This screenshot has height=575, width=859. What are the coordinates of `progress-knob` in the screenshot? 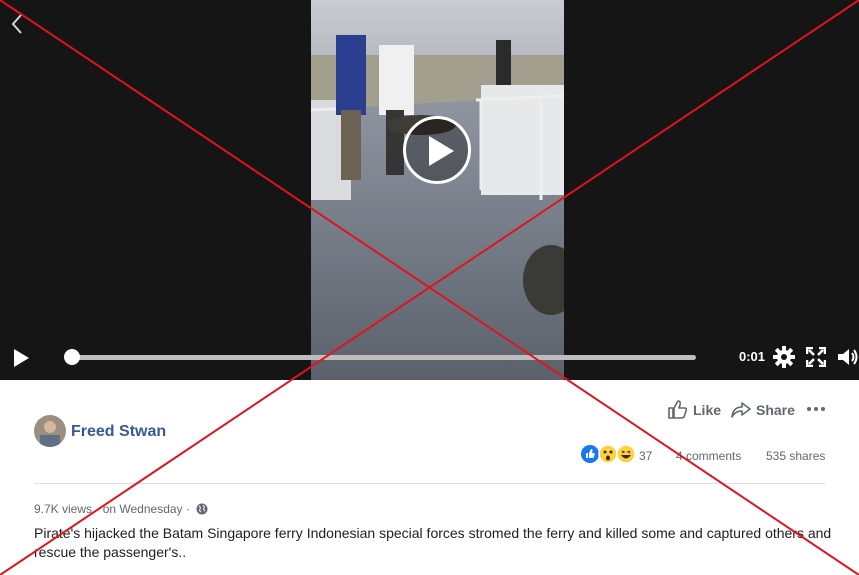 It's located at (72, 357).